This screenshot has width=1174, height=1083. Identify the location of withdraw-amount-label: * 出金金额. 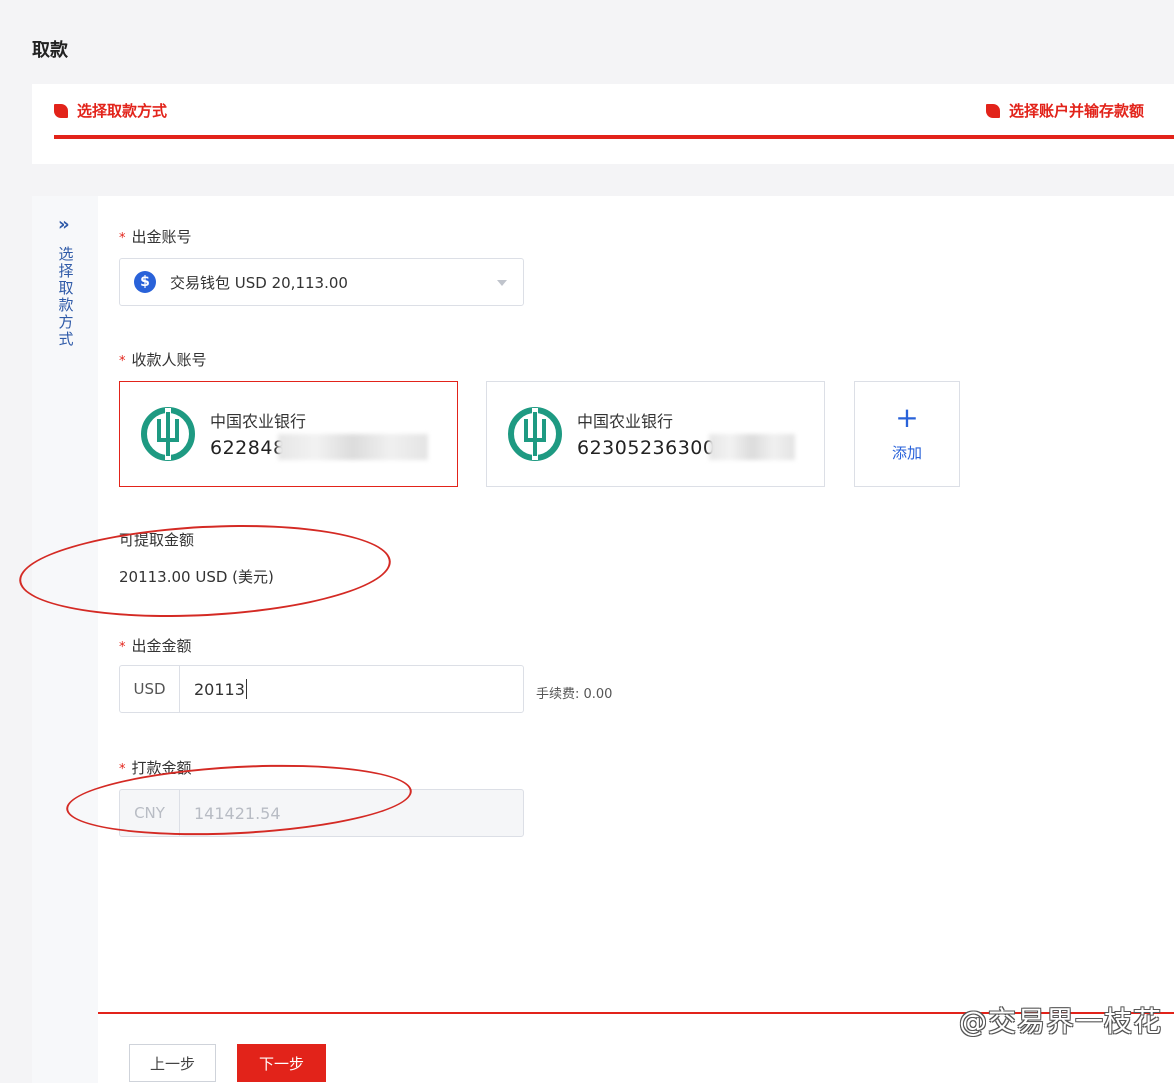
(155, 646).